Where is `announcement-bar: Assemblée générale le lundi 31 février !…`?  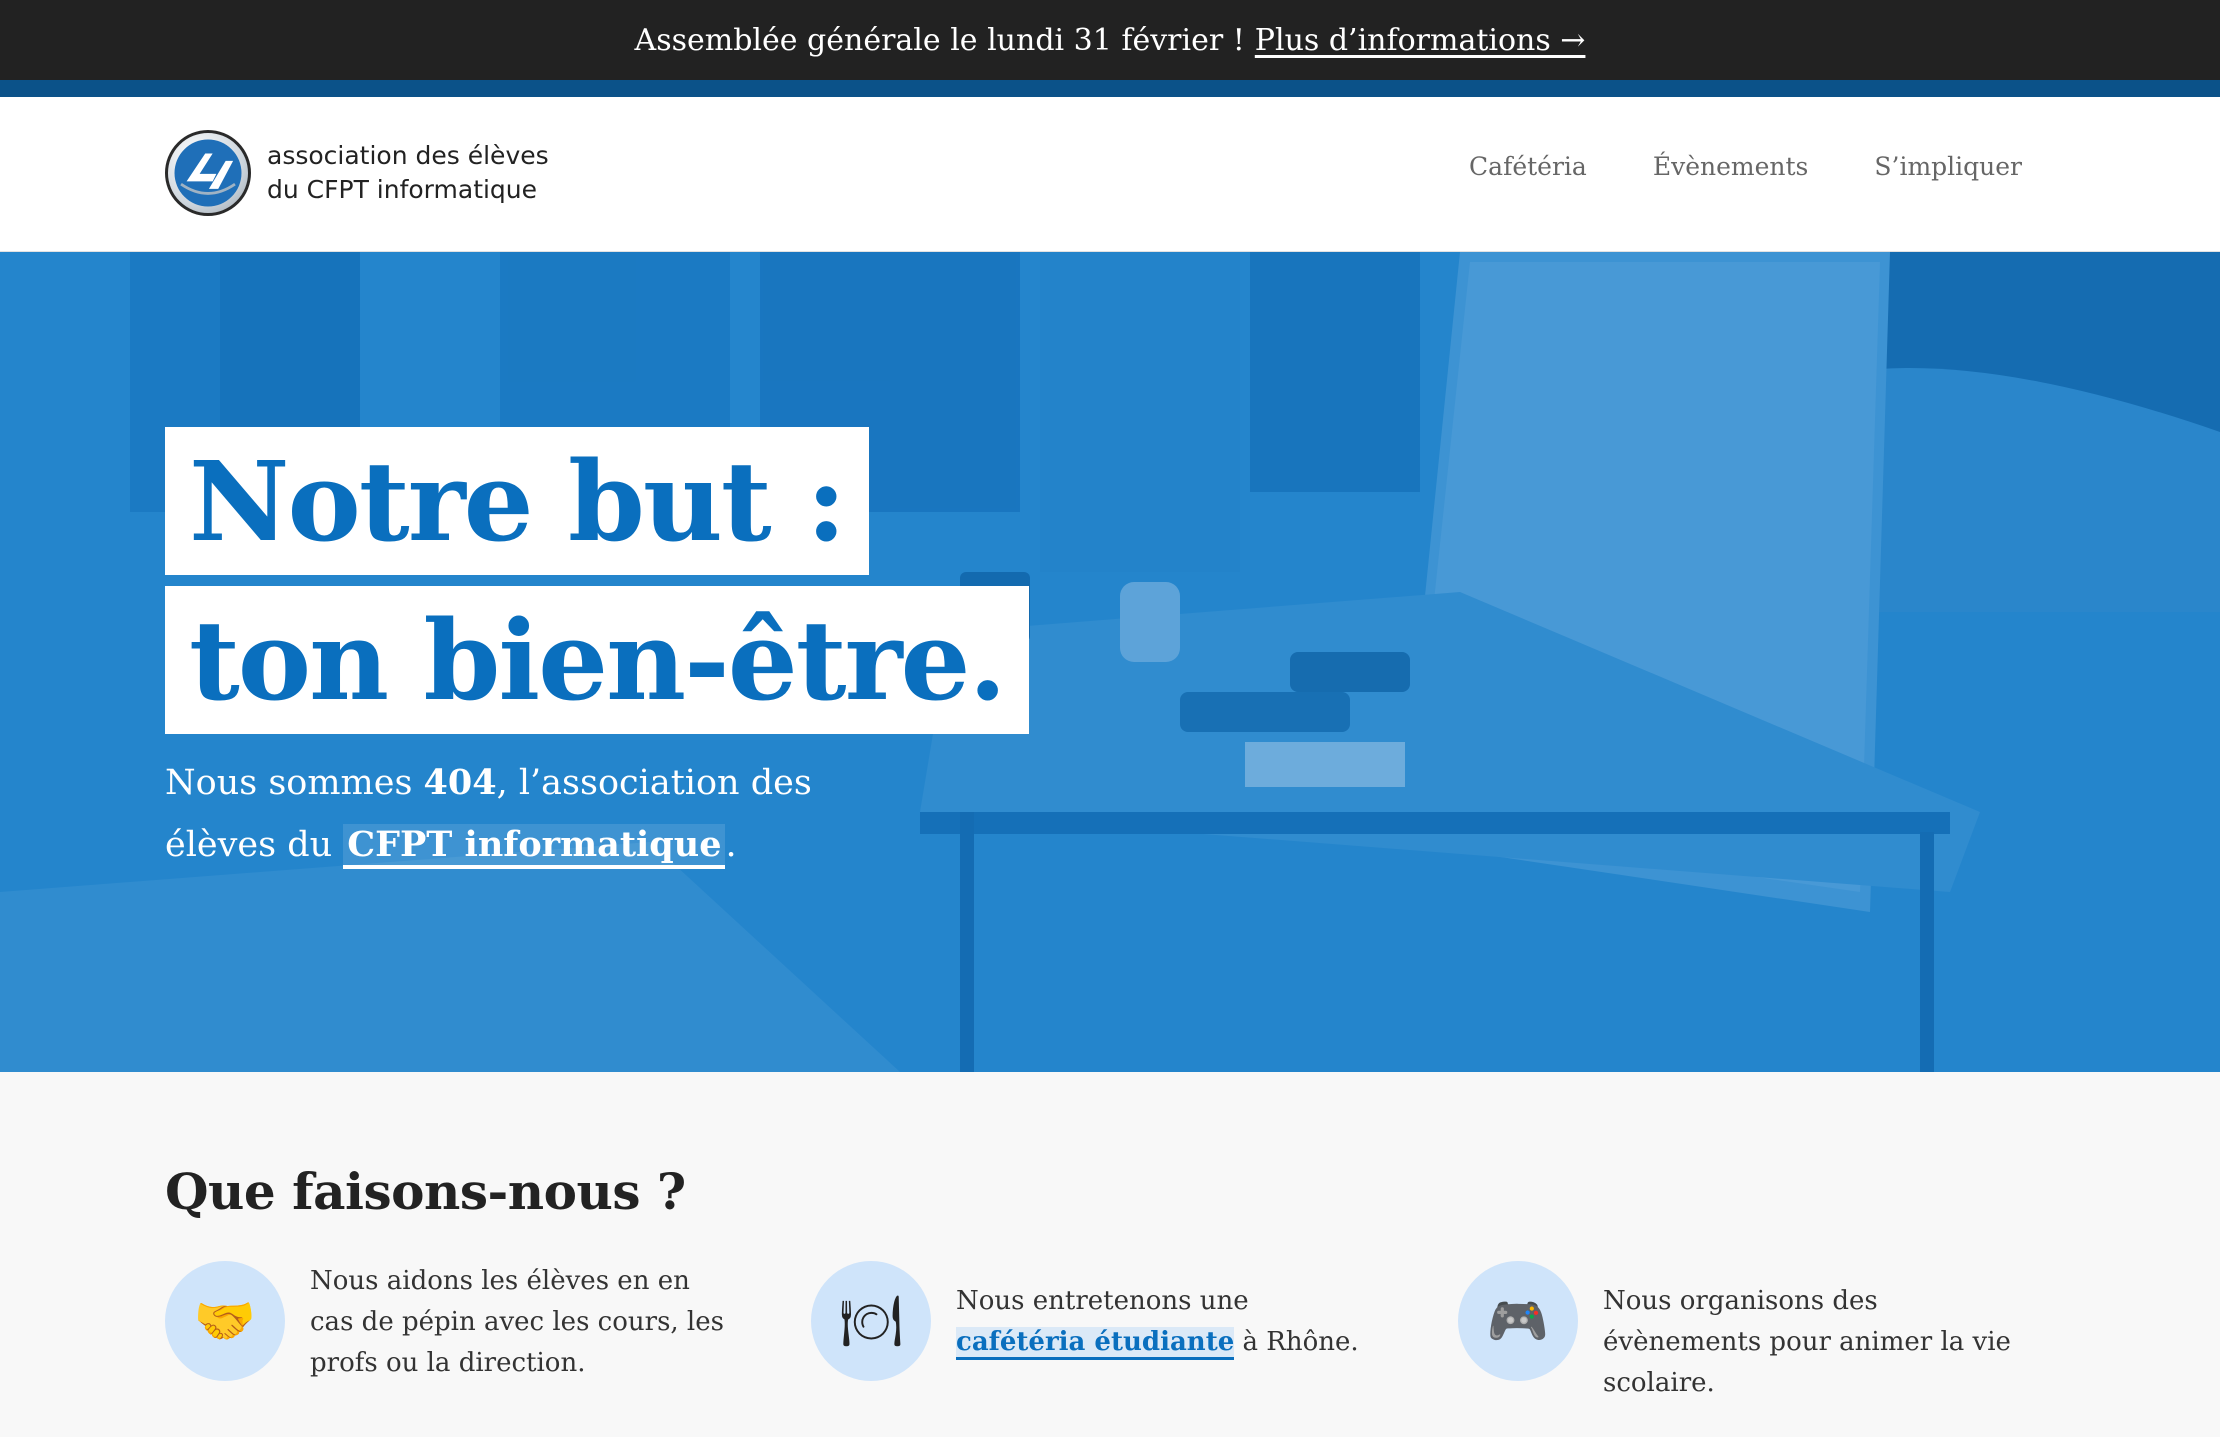
announcement-bar: Assemblée générale le lundi 31 février !… is located at coordinates (1110, 40).